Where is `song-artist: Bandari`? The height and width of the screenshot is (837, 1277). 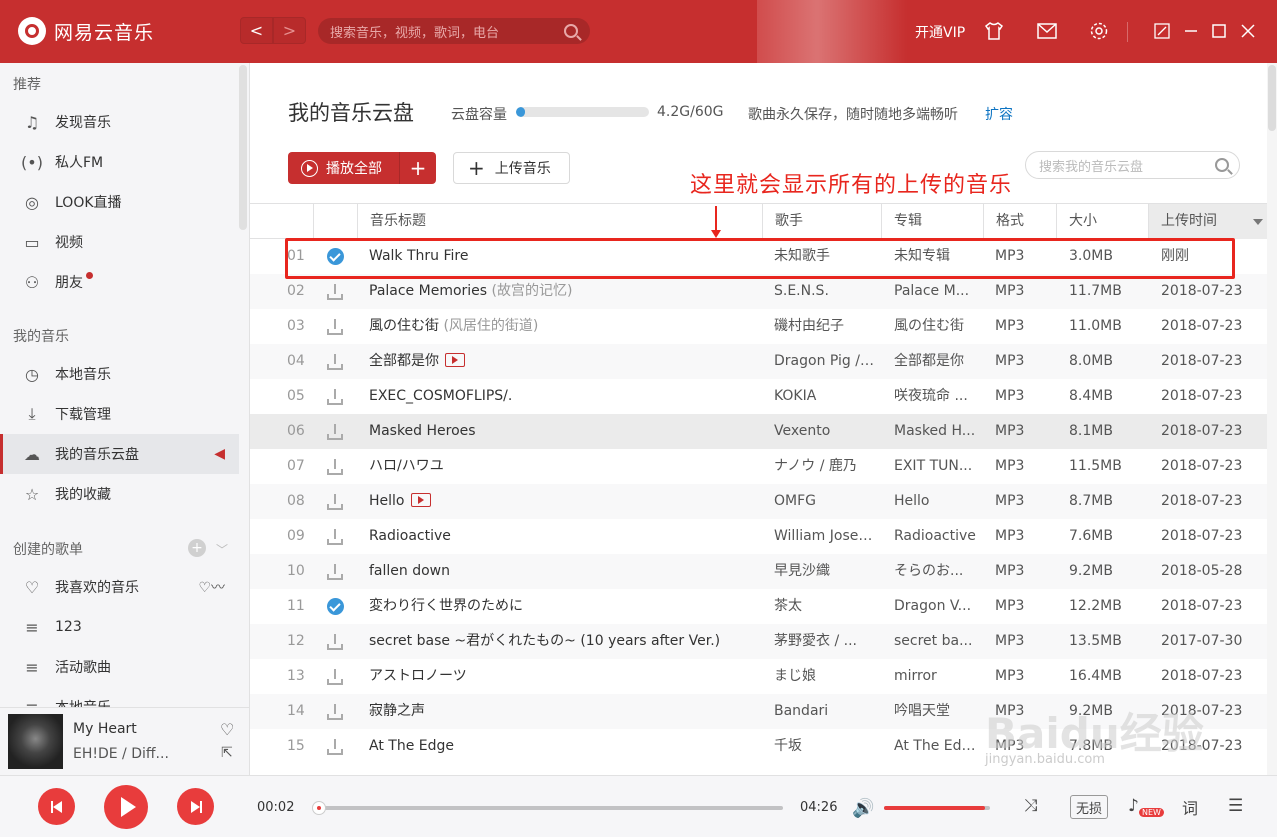
song-artist: Bandari is located at coordinates (825, 711).